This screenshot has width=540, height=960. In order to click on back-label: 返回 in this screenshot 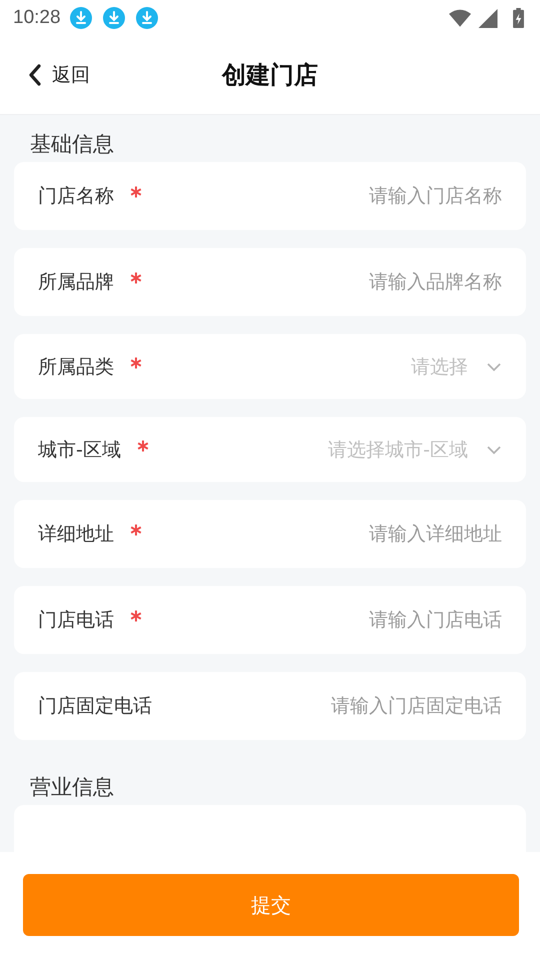, I will do `click(71, 75)`.